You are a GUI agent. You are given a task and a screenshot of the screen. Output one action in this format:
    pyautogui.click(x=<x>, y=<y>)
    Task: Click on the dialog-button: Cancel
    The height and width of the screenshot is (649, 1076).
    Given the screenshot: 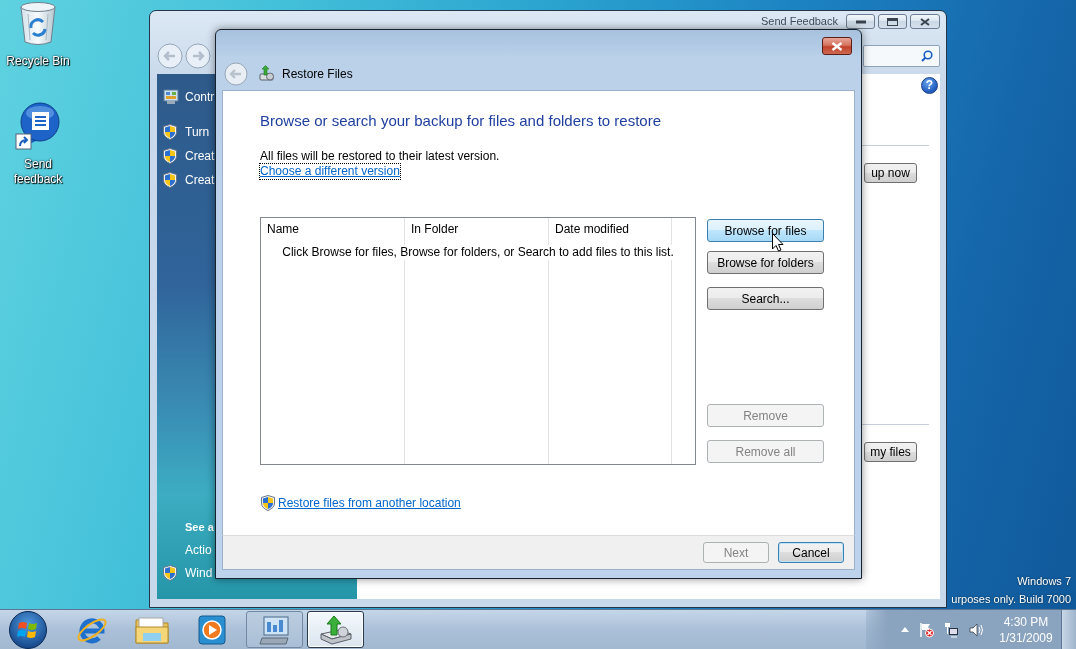 What is the action you would take?
    pyautogui.click(x=811, y=552)
    